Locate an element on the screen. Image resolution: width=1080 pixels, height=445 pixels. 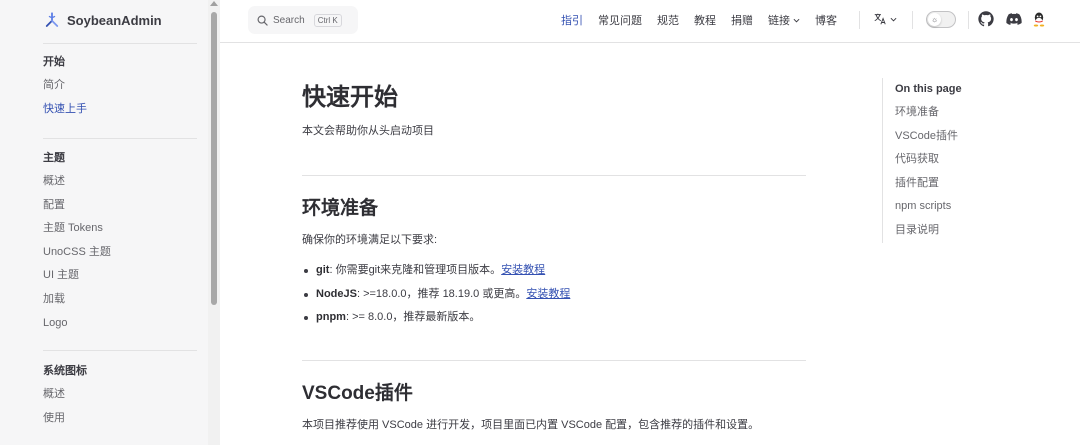
scrollbar-thumb is located at coordinates (214, 158).